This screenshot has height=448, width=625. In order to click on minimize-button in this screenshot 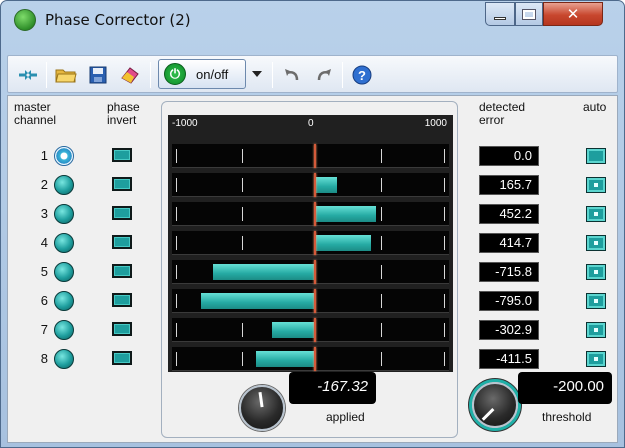, I will do `click(500, 14)`.